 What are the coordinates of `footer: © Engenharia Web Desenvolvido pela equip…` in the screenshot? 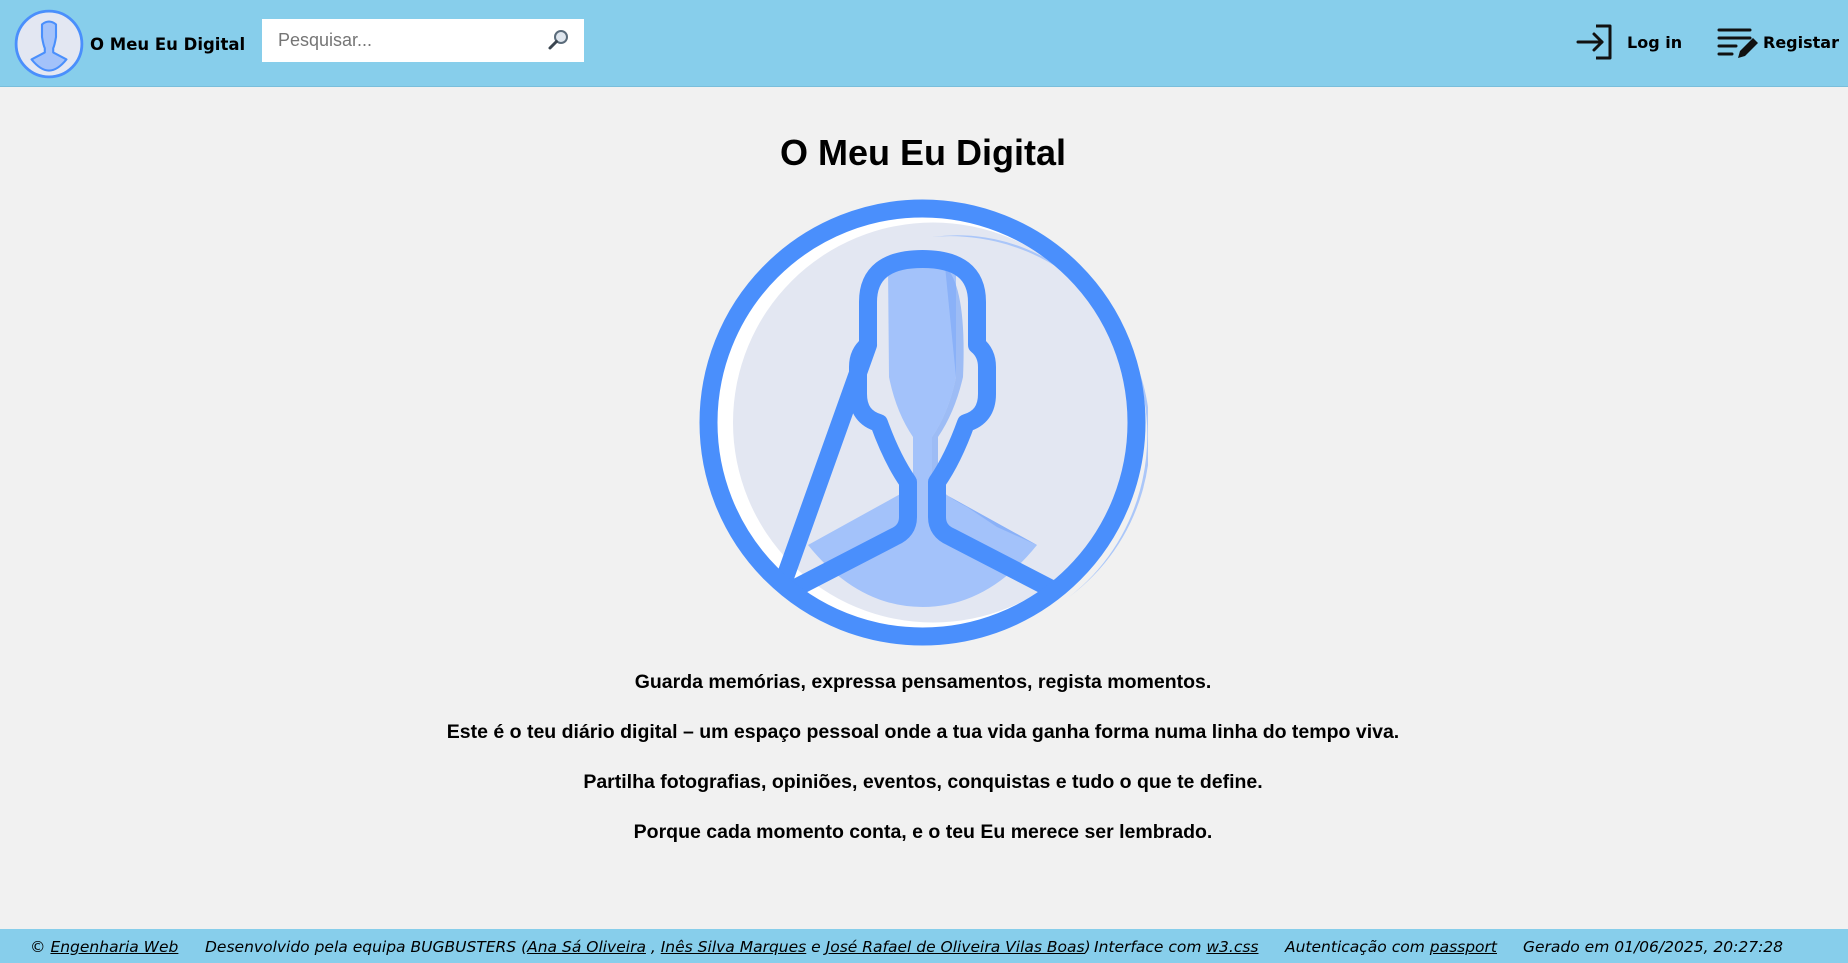 It's located at (924, 946).